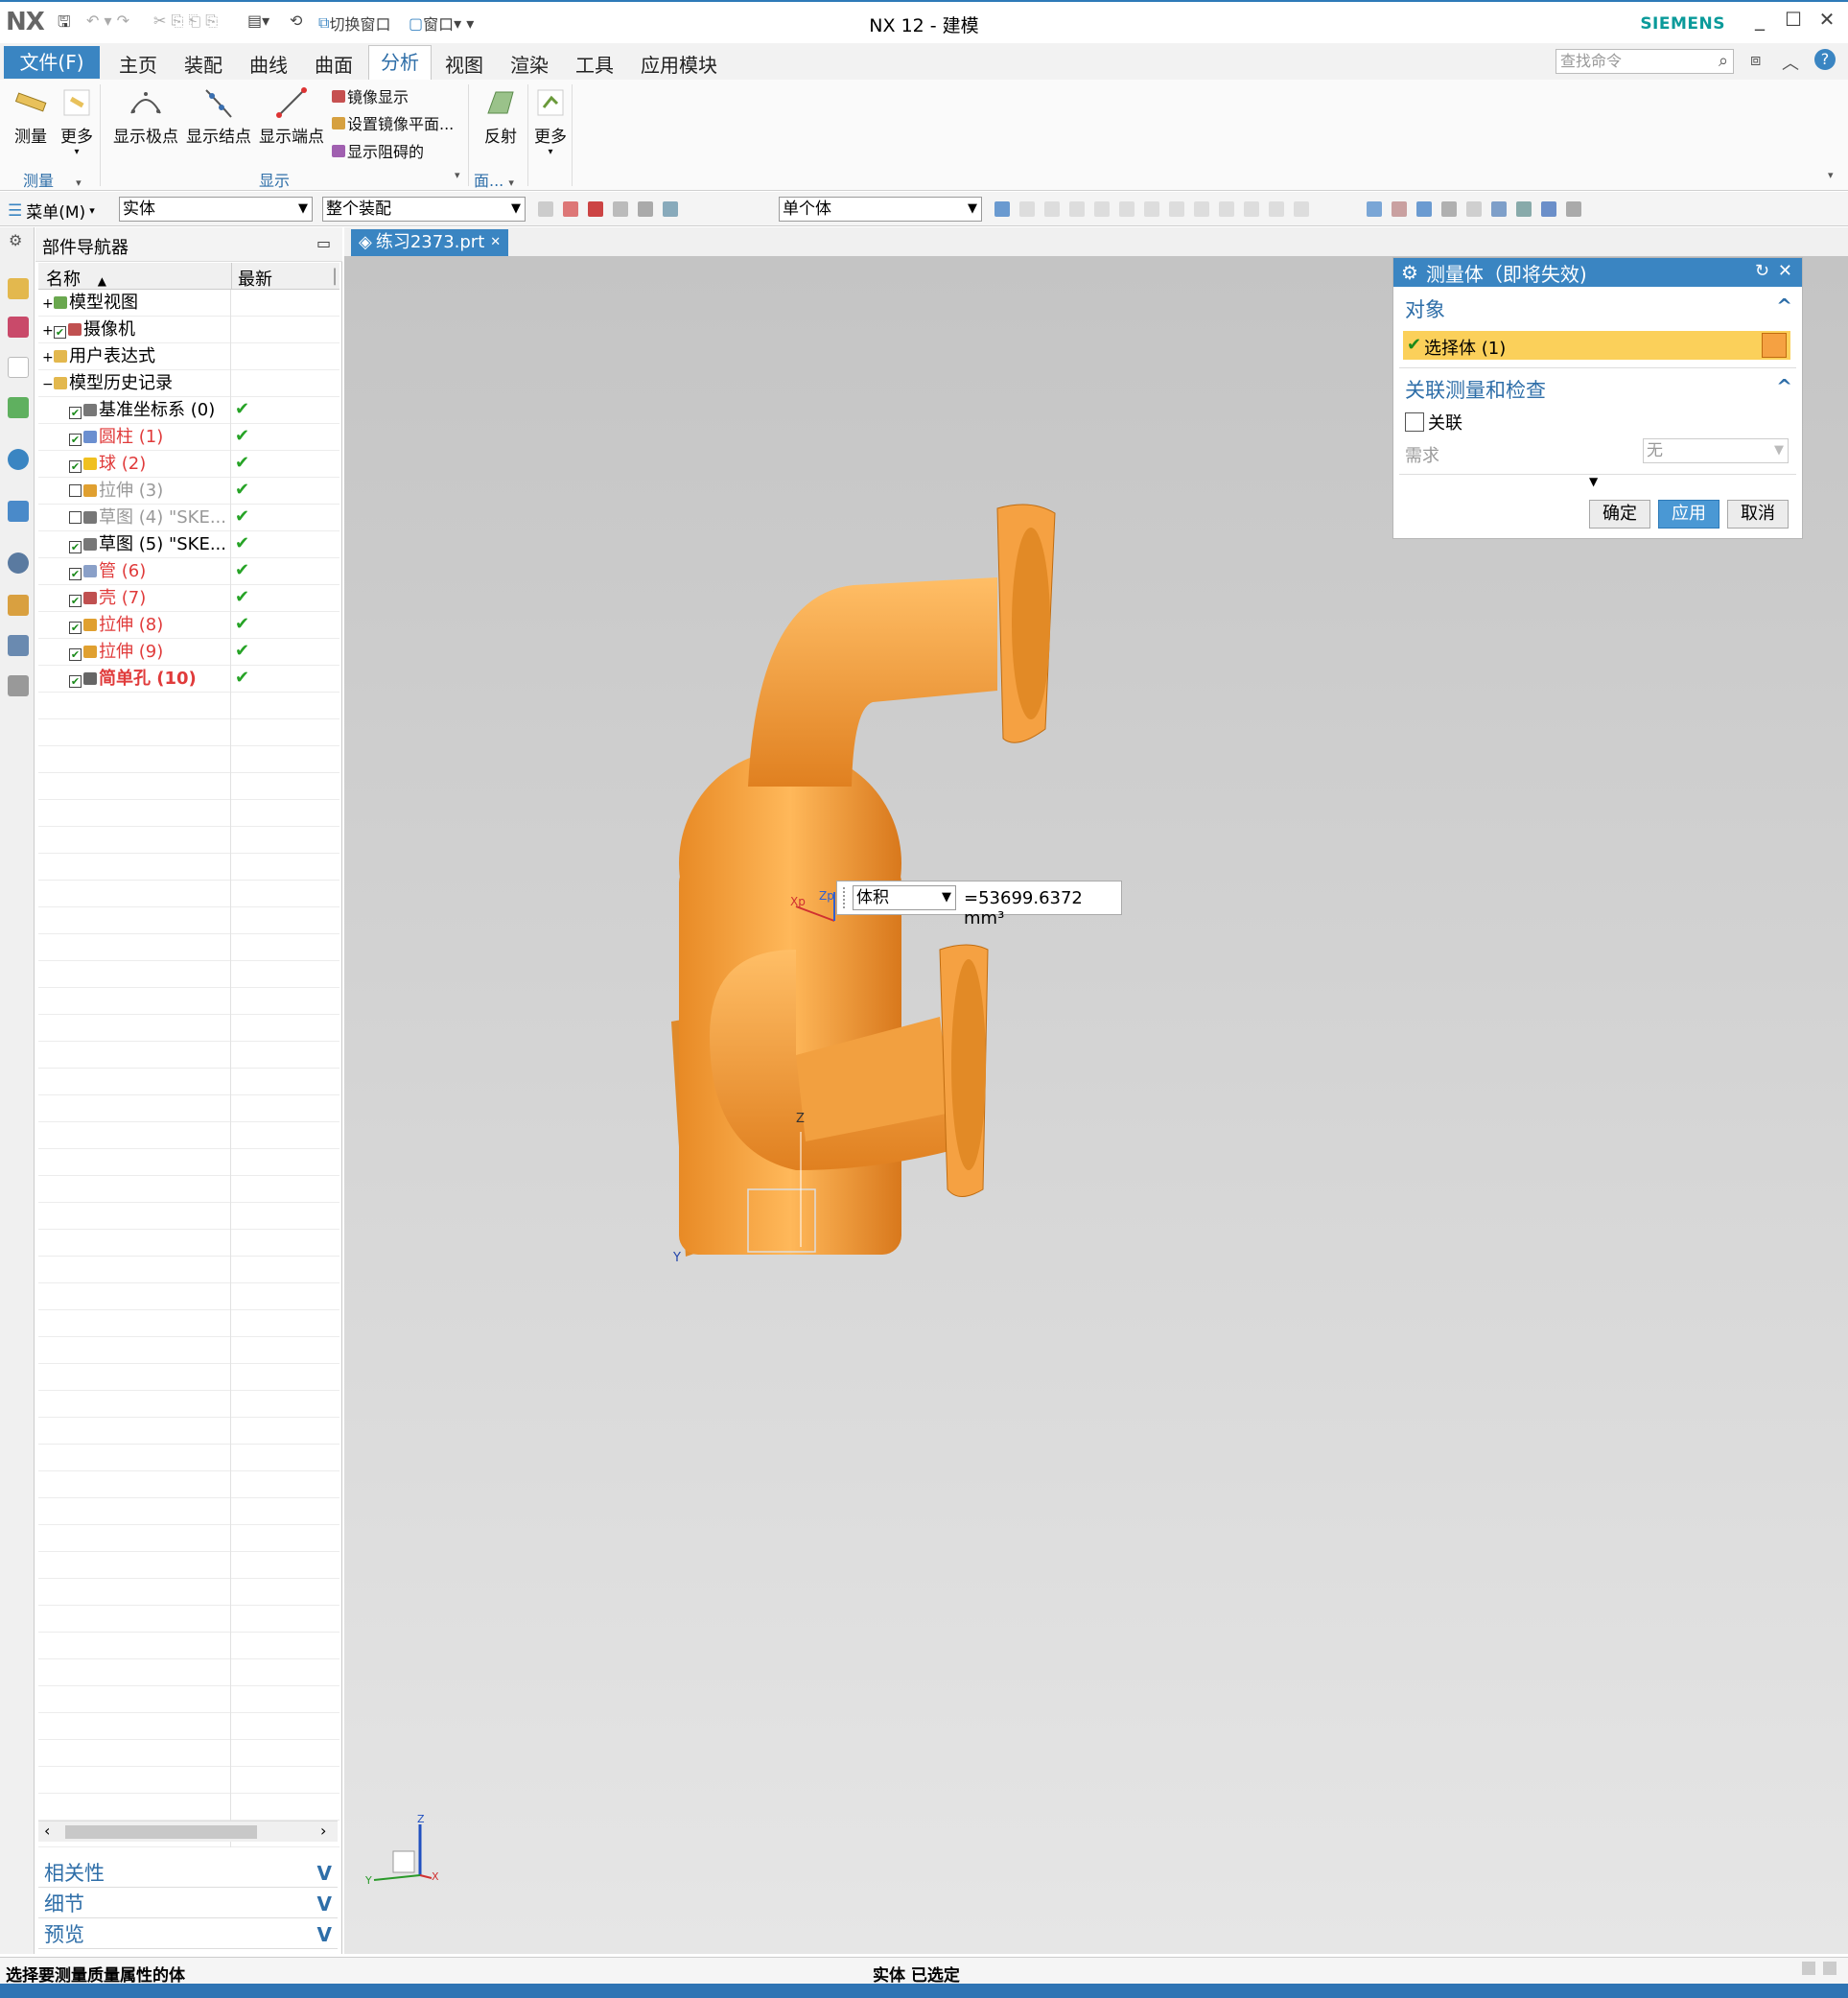  Describe the element at coordinates (1688, 515) in the screenshot. I see `apply-button: 应用` at that location.